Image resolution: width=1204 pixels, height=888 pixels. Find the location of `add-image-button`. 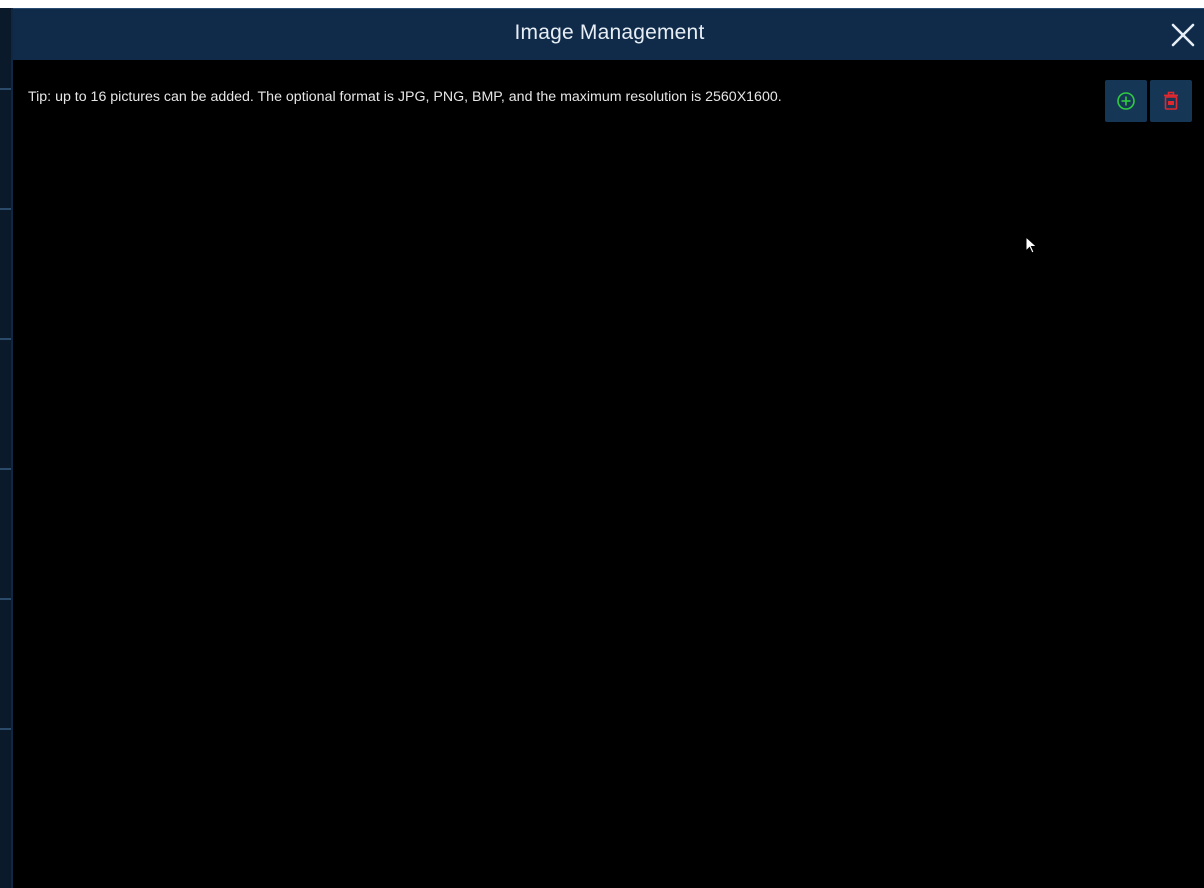

add-image-button is located at coordinates (1126, 101).